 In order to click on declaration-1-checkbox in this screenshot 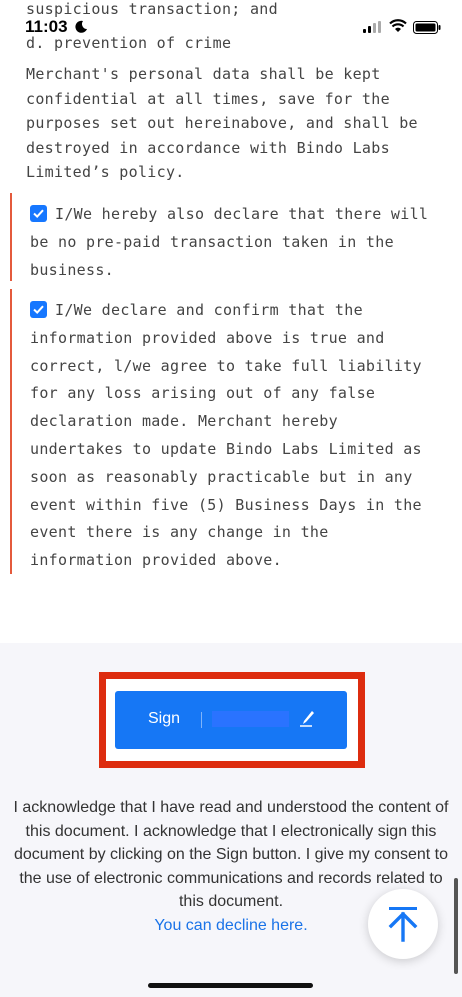, I will do `click(38, 213)`.